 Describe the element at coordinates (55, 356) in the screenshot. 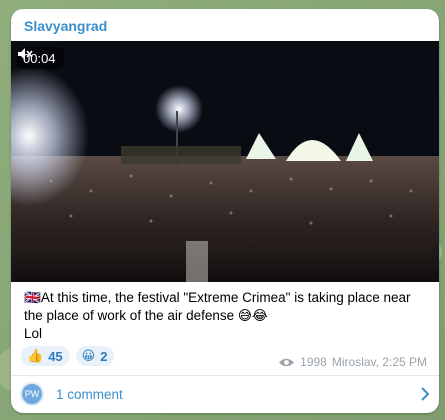

I see `reaction-count: 45` at that location.